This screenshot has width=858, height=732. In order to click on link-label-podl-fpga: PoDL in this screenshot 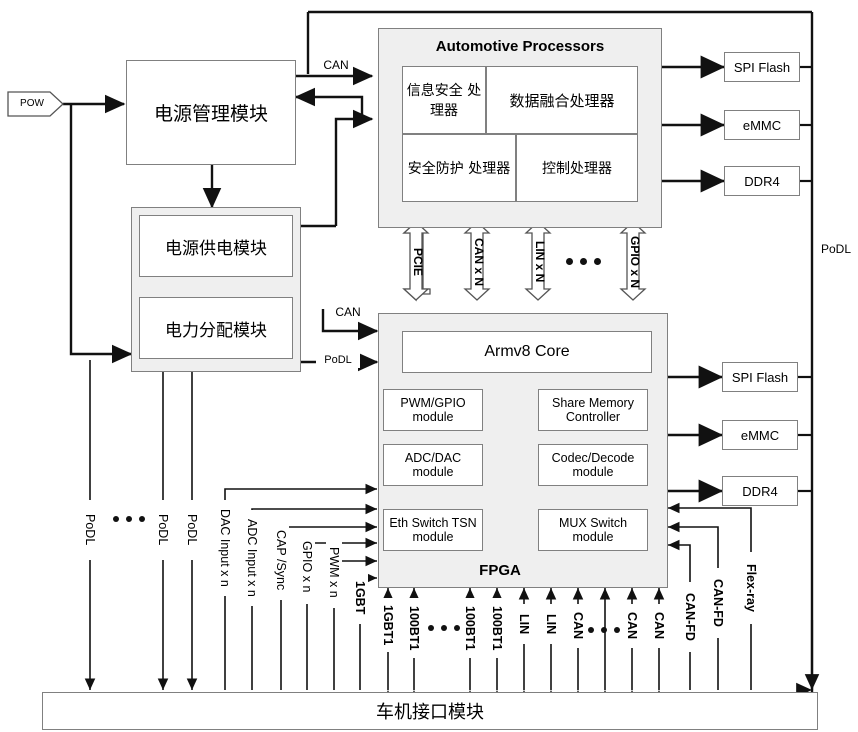, I will do `click(338, 360)`.